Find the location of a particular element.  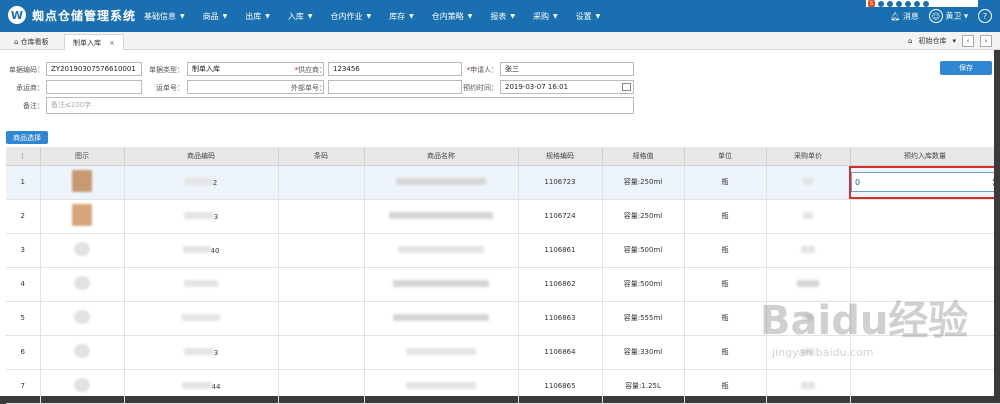

col-barcode: 条码 is located at coordinates (321, 156).